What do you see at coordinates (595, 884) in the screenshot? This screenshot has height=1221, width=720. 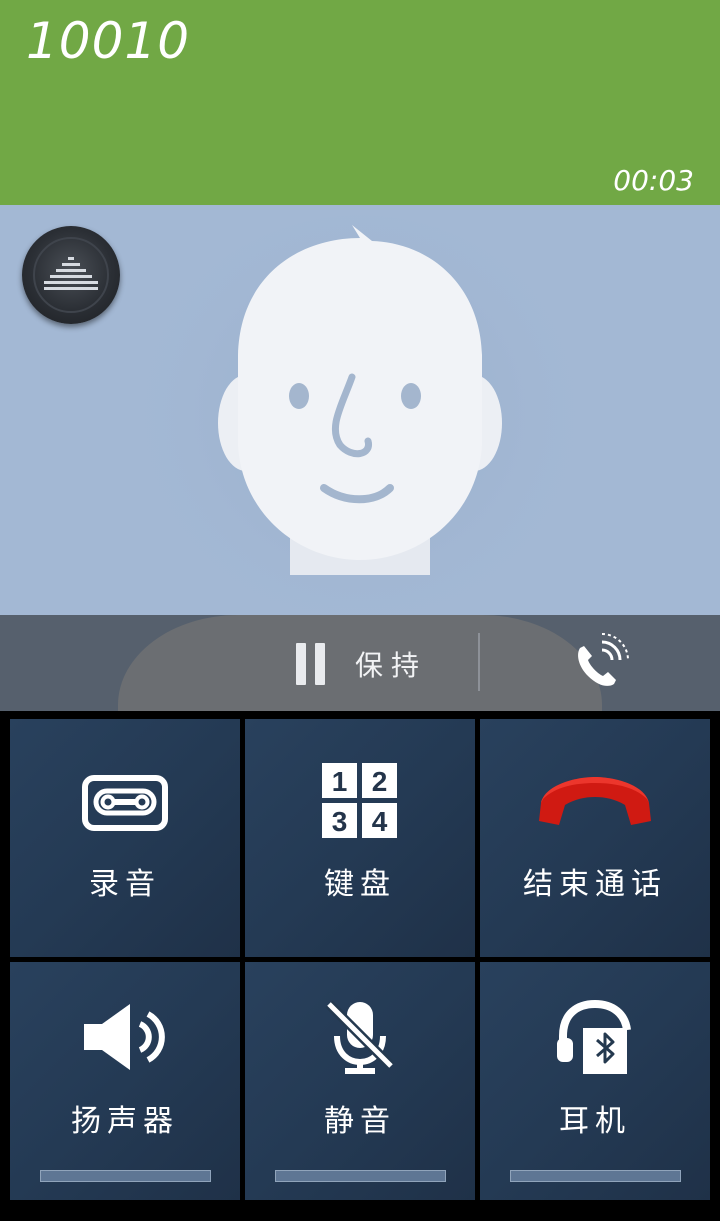 I see `end-call-label: 结束通话` at bounding box center [595, 884].